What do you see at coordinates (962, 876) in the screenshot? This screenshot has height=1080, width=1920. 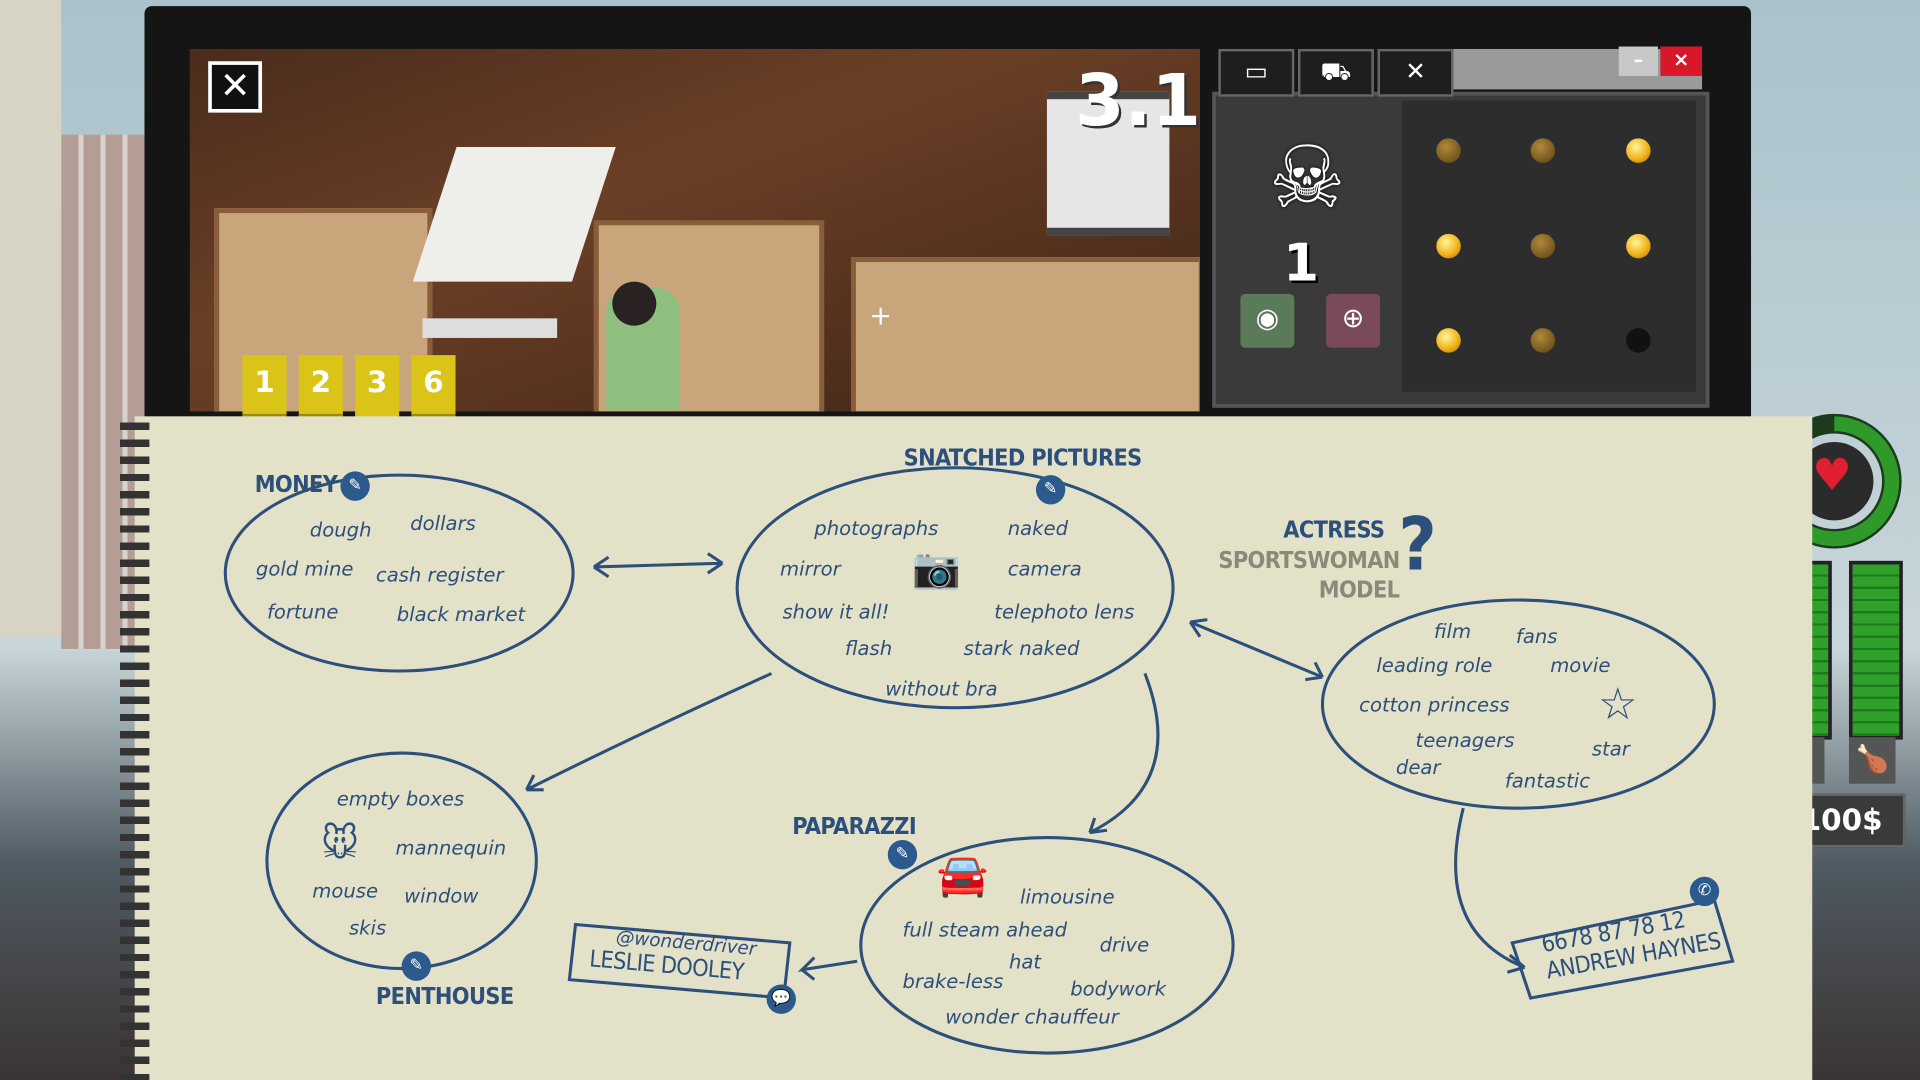 I see `limousine-icon: 🚘` at bounding box center [962, 876].